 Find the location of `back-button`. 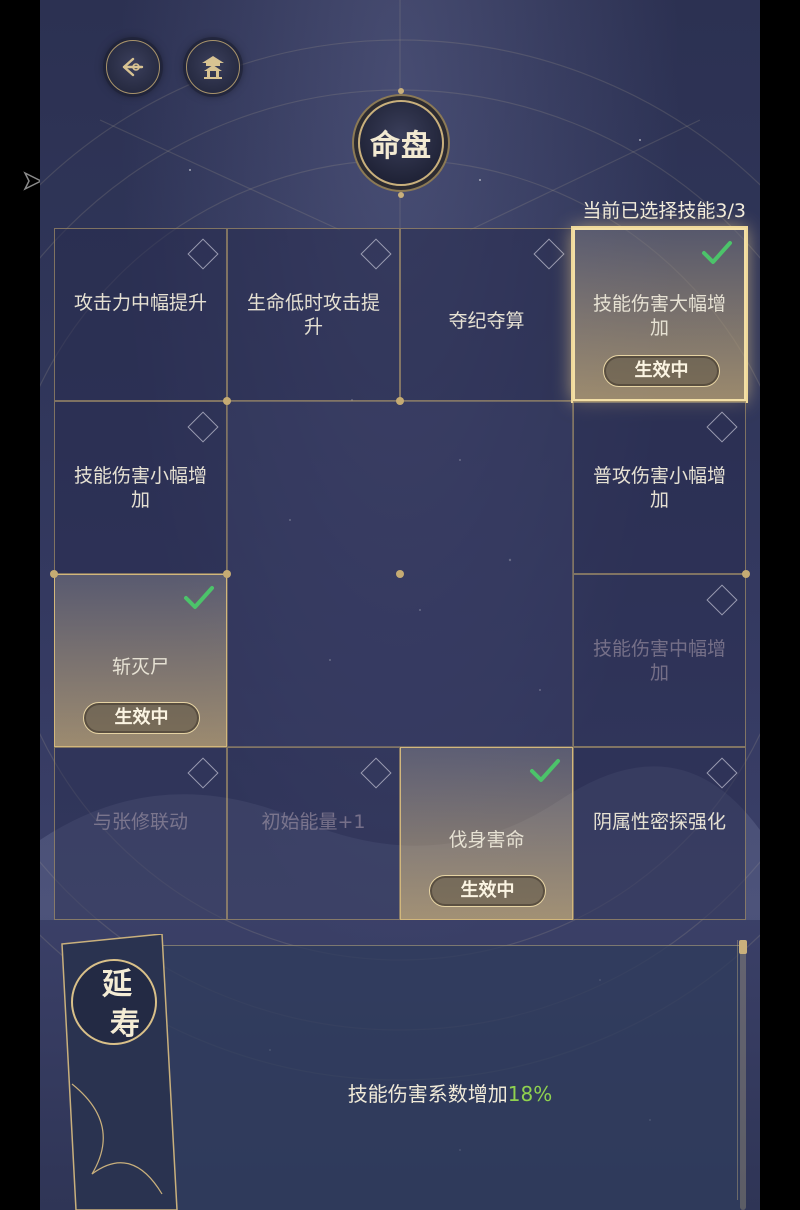

back-button is located at coordinates (133, 67).